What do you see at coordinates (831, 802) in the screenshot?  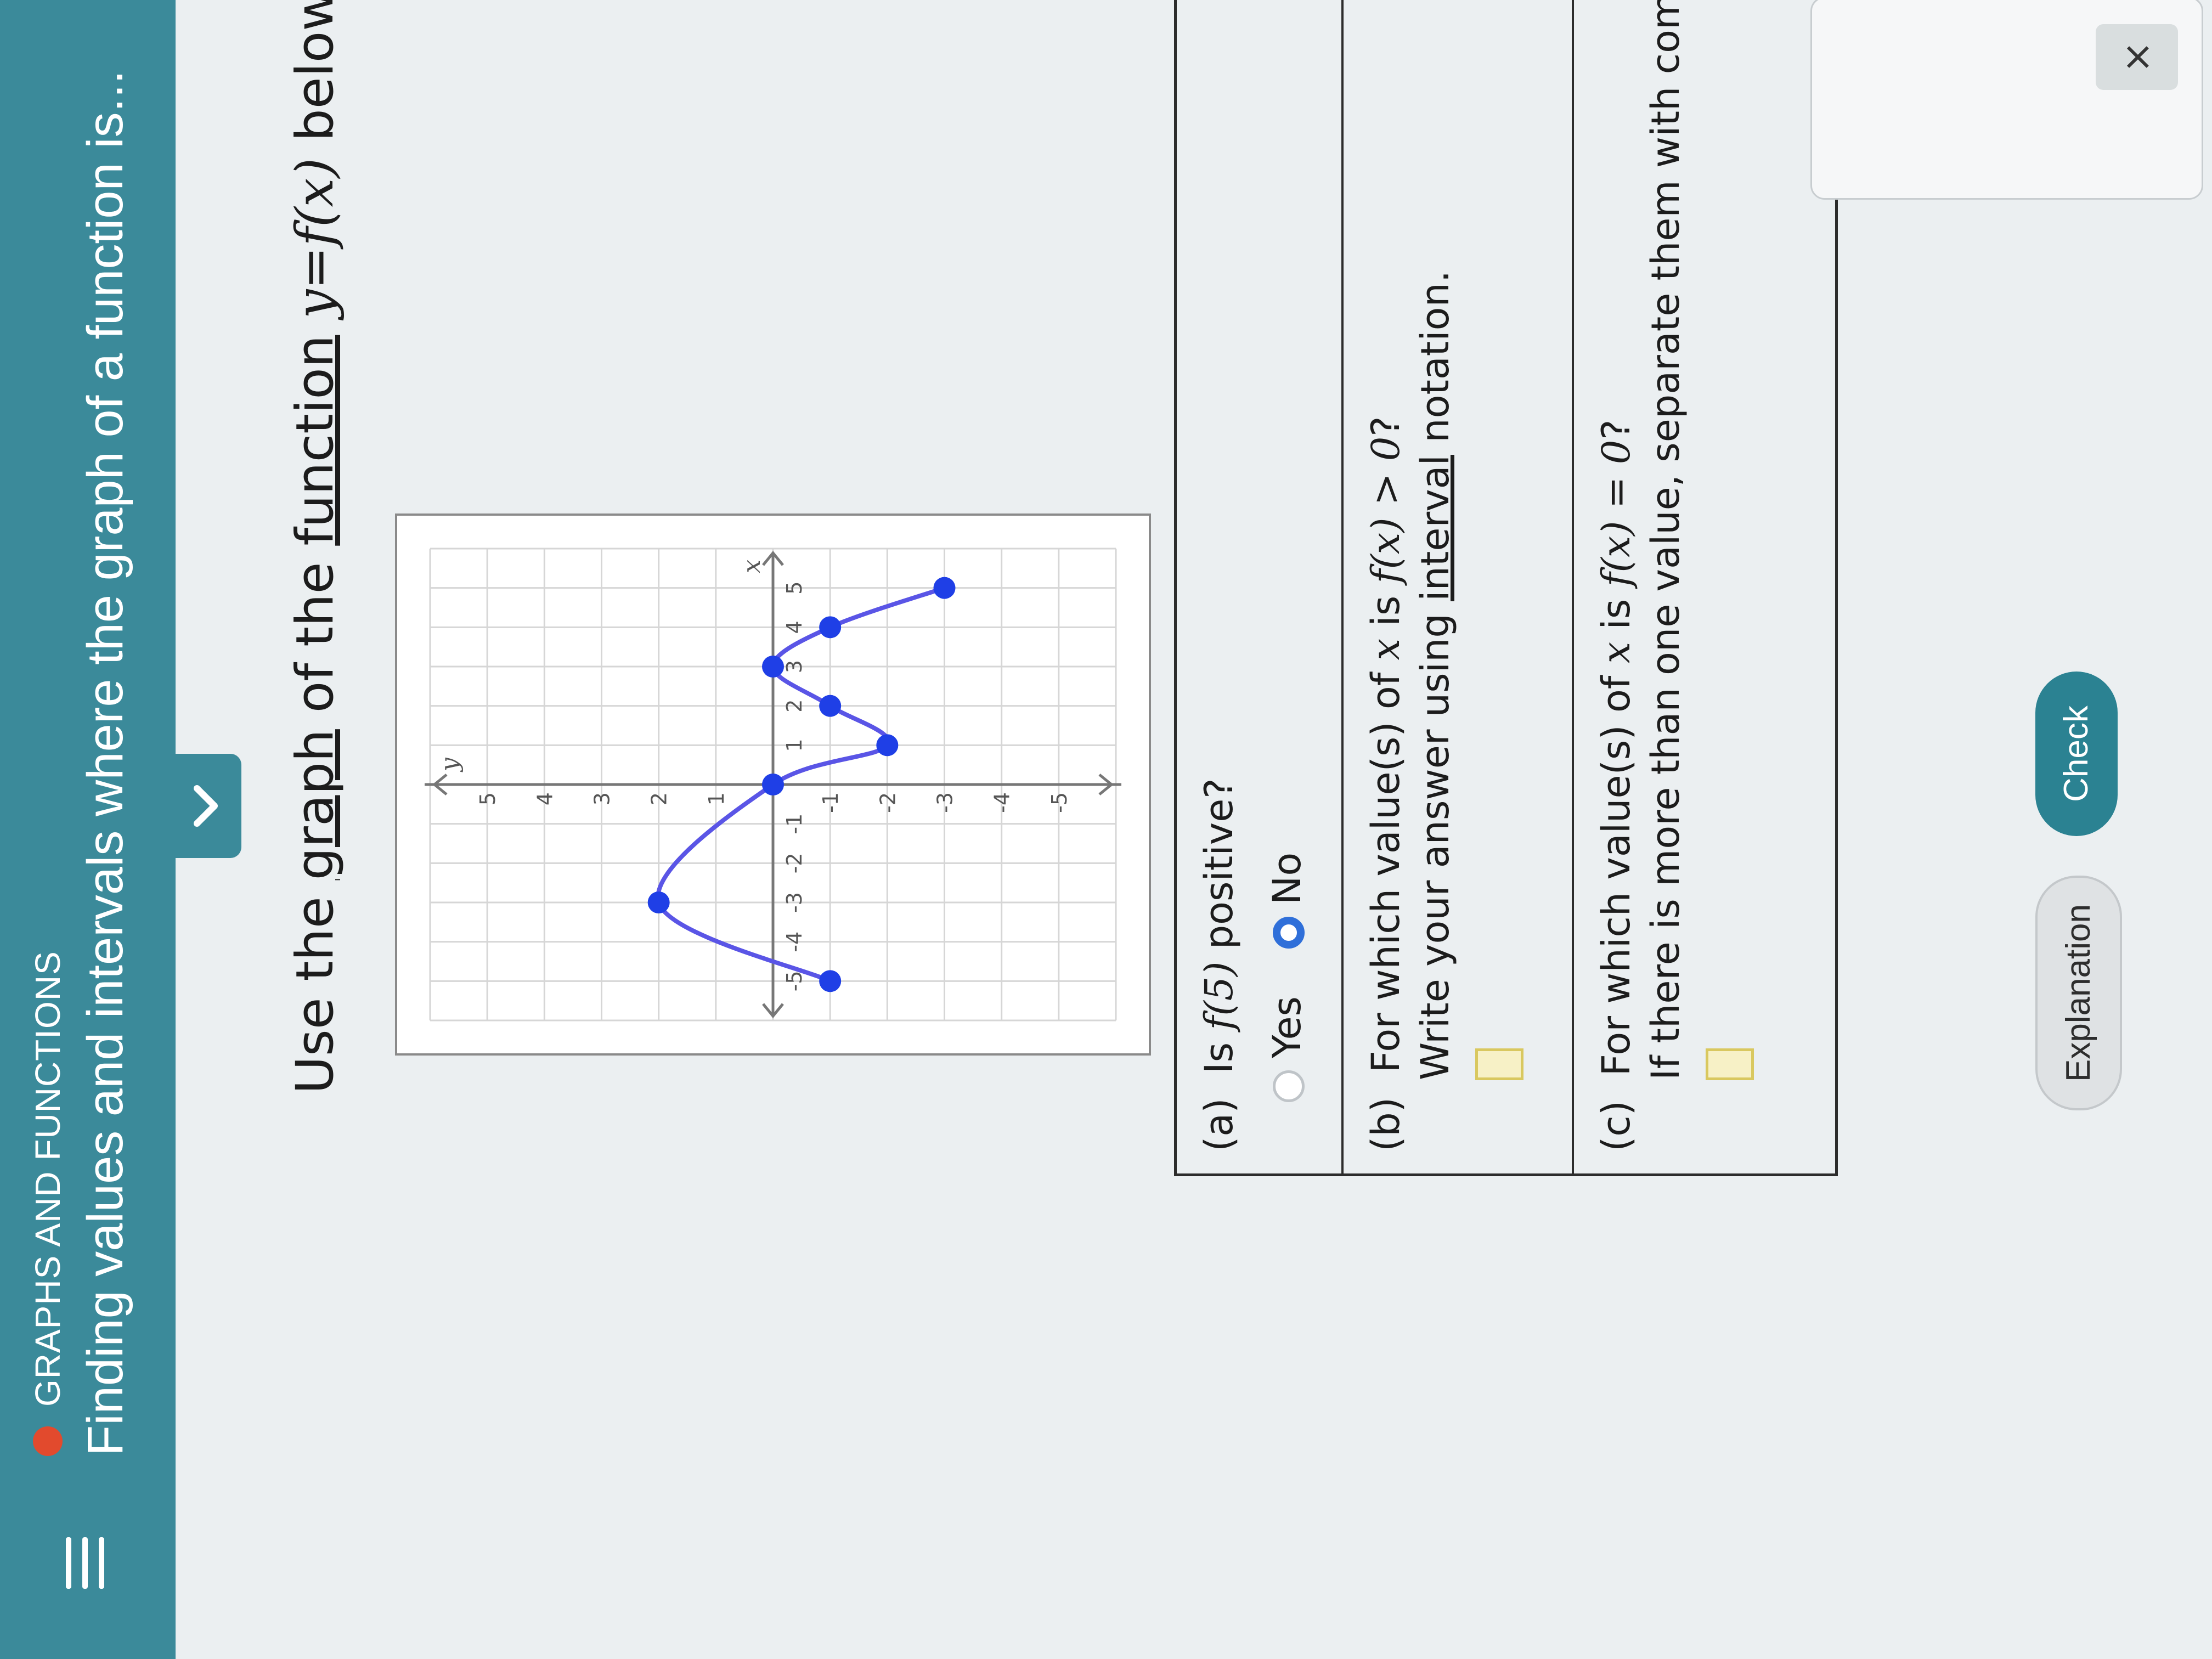 I see `y-tick-label: -1` at bounding box center [831, 802].